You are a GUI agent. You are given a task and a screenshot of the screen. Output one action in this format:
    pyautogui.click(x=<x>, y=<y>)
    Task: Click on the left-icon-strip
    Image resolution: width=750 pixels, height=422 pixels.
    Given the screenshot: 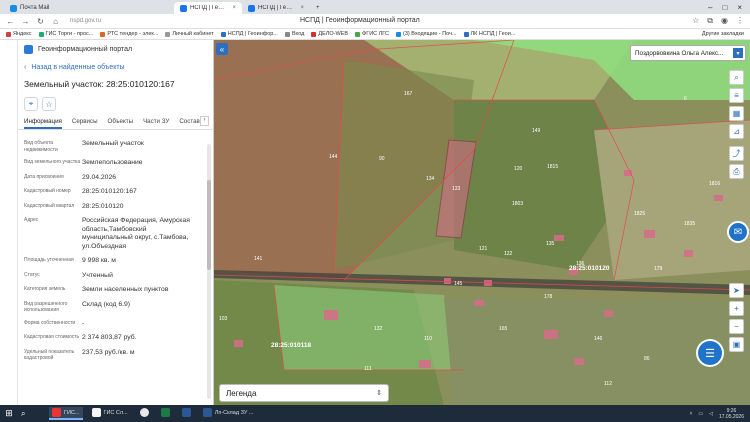 What is the action you would take?
    pyautogui.click(x=9, y=222)
    